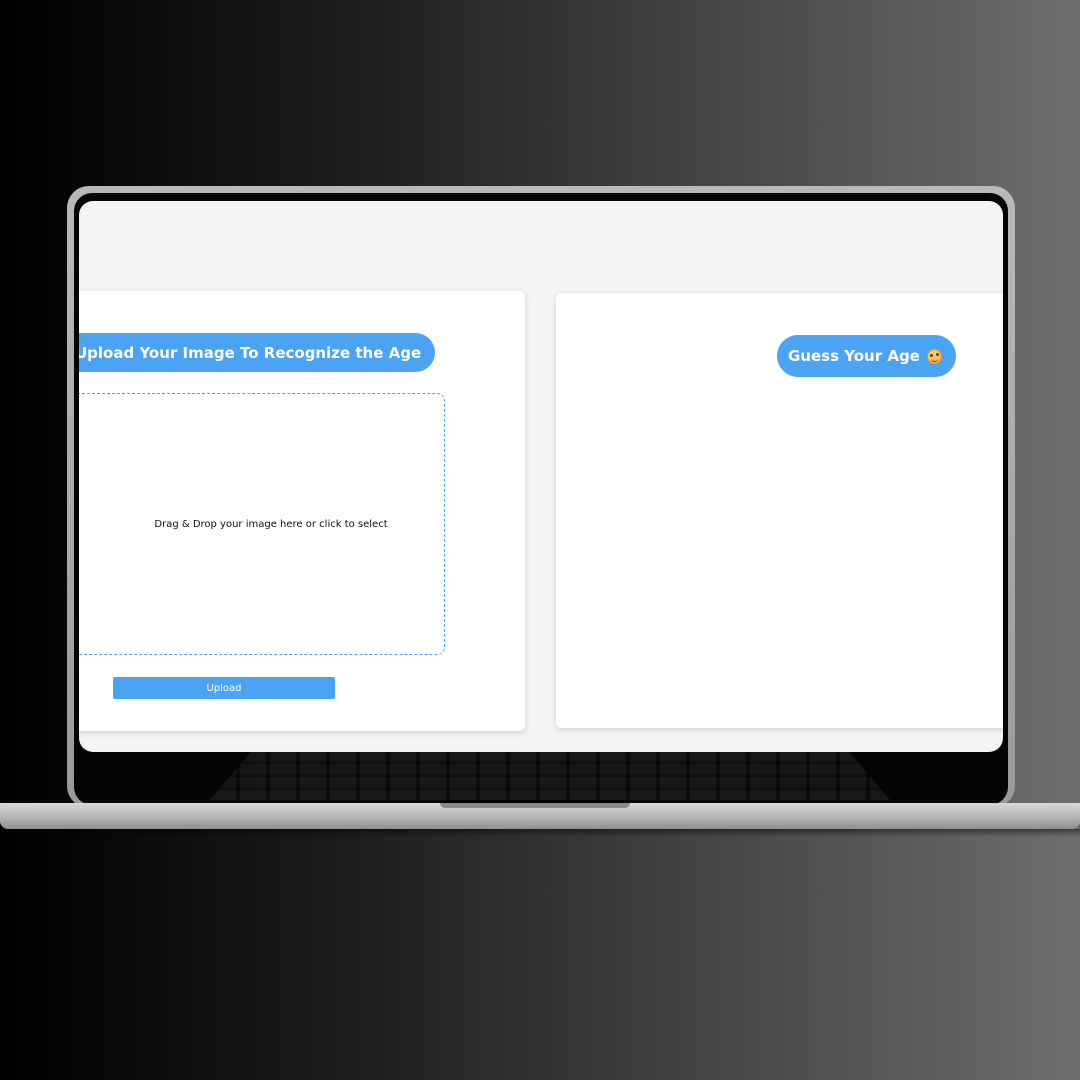 The height and width of the screenshot is (1080, 1080). What do you see at coordinates (224, 688) in the screenshot?
I see `upload-button: Upload` at bounding box center [224, 688].